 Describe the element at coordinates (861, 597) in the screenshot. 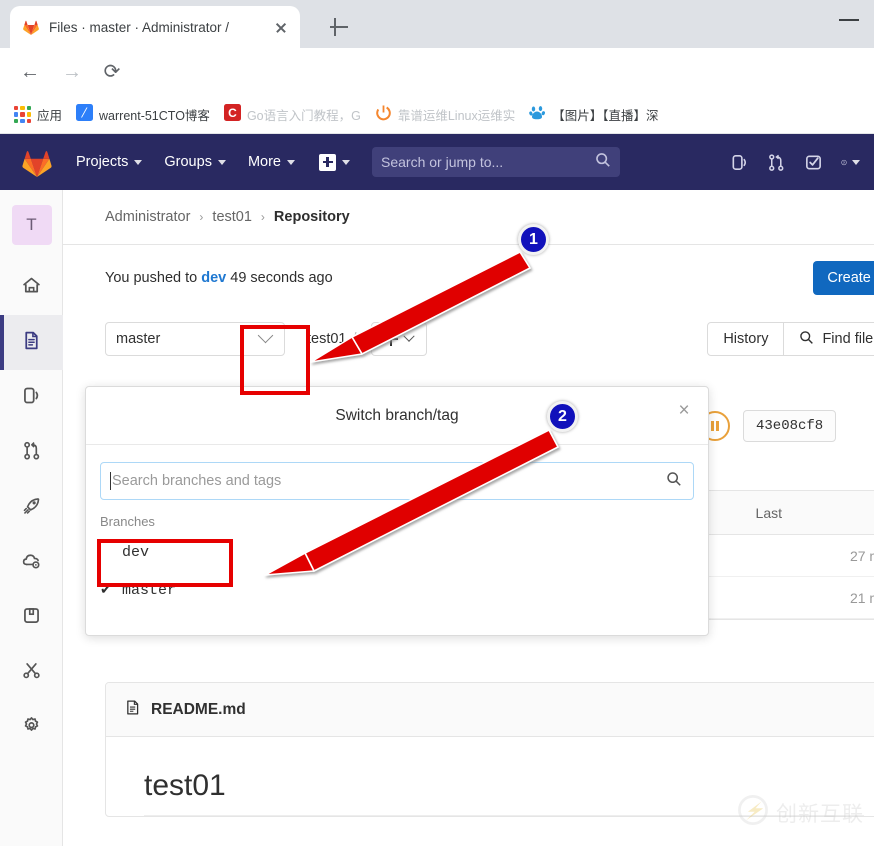

I see `commit-time: 21 min` at that location.